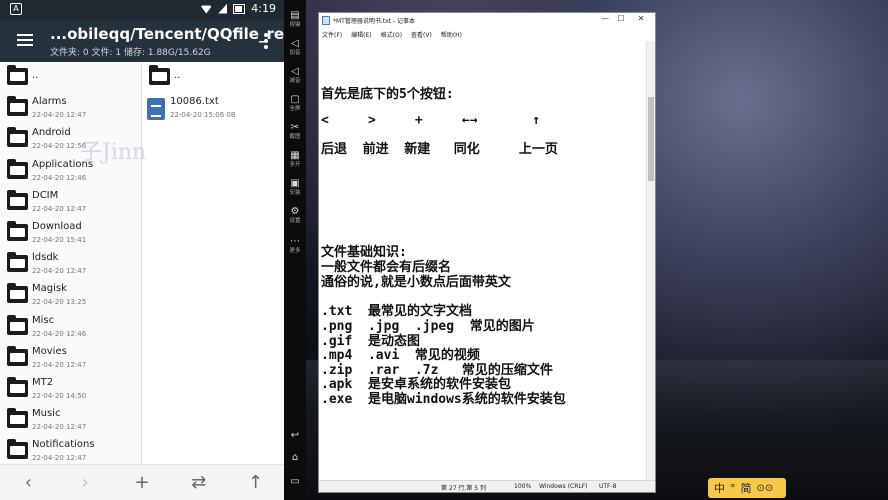  What do you see at coordinates (650, 261) in the screenshot?
I see `vertical-scrollbar` at bounding box center [650, 261].